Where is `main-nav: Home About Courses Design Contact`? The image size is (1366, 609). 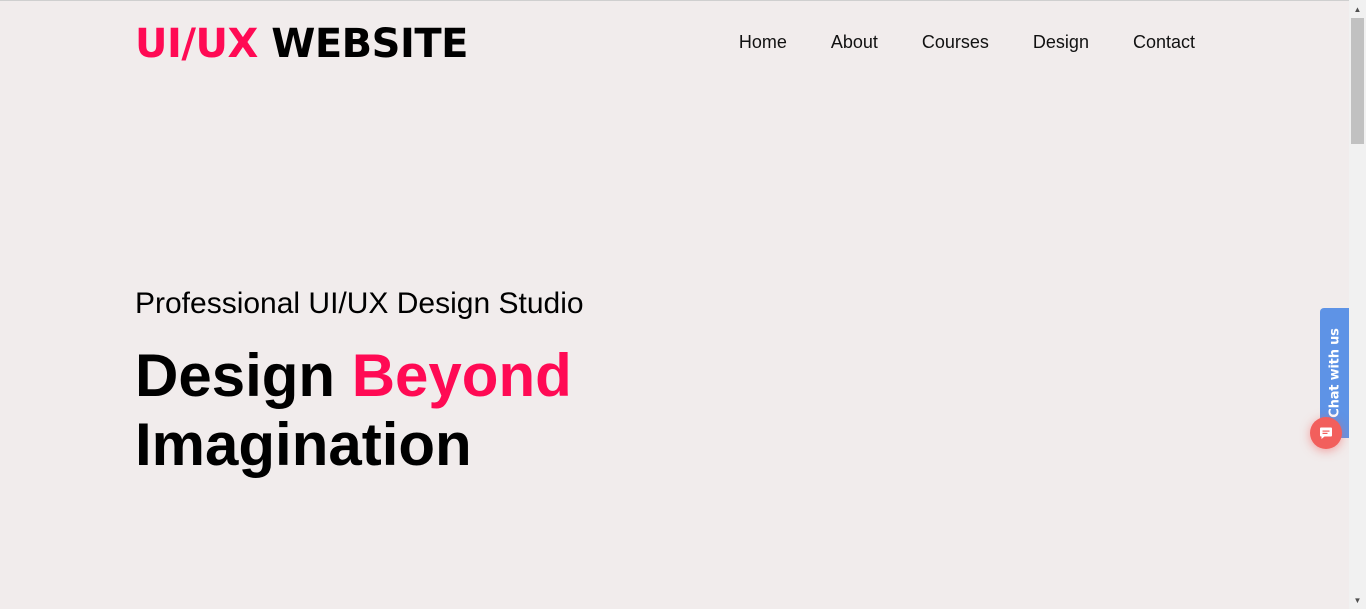 main-nav: Home About Courses Design Contact is located at coordinates (967, 42).